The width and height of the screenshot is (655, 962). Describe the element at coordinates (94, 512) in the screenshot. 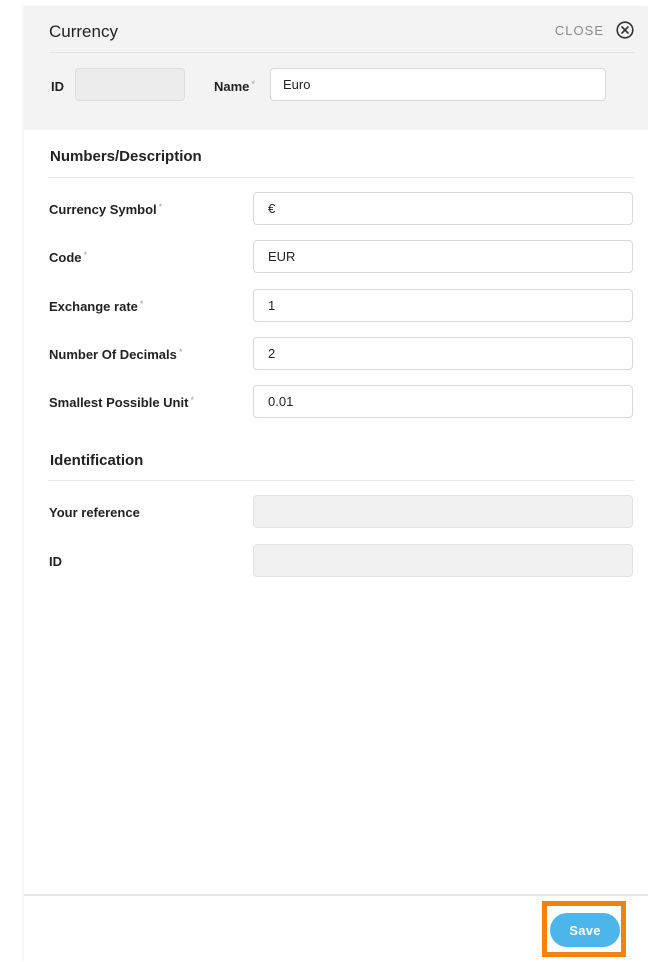

I see `your-reference-label: Your reference` at that location.